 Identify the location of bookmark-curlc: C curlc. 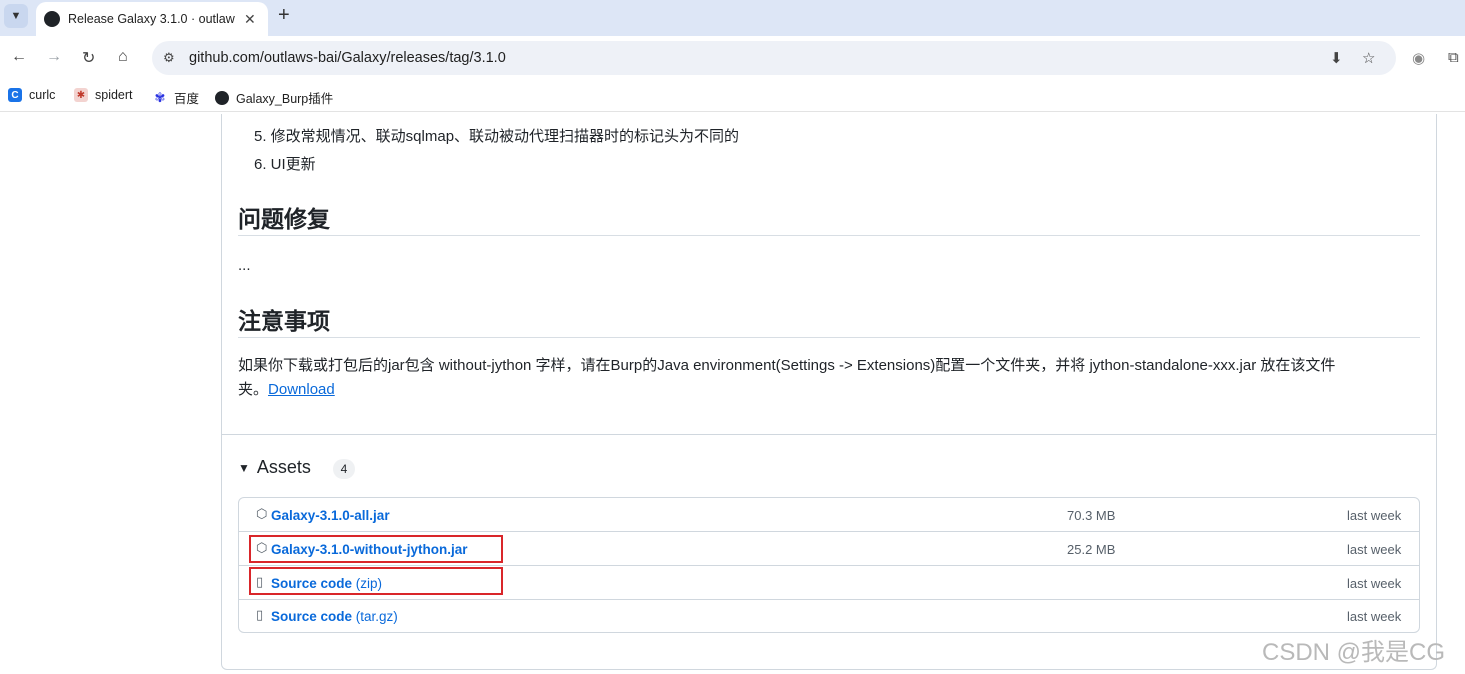
(31, 95).